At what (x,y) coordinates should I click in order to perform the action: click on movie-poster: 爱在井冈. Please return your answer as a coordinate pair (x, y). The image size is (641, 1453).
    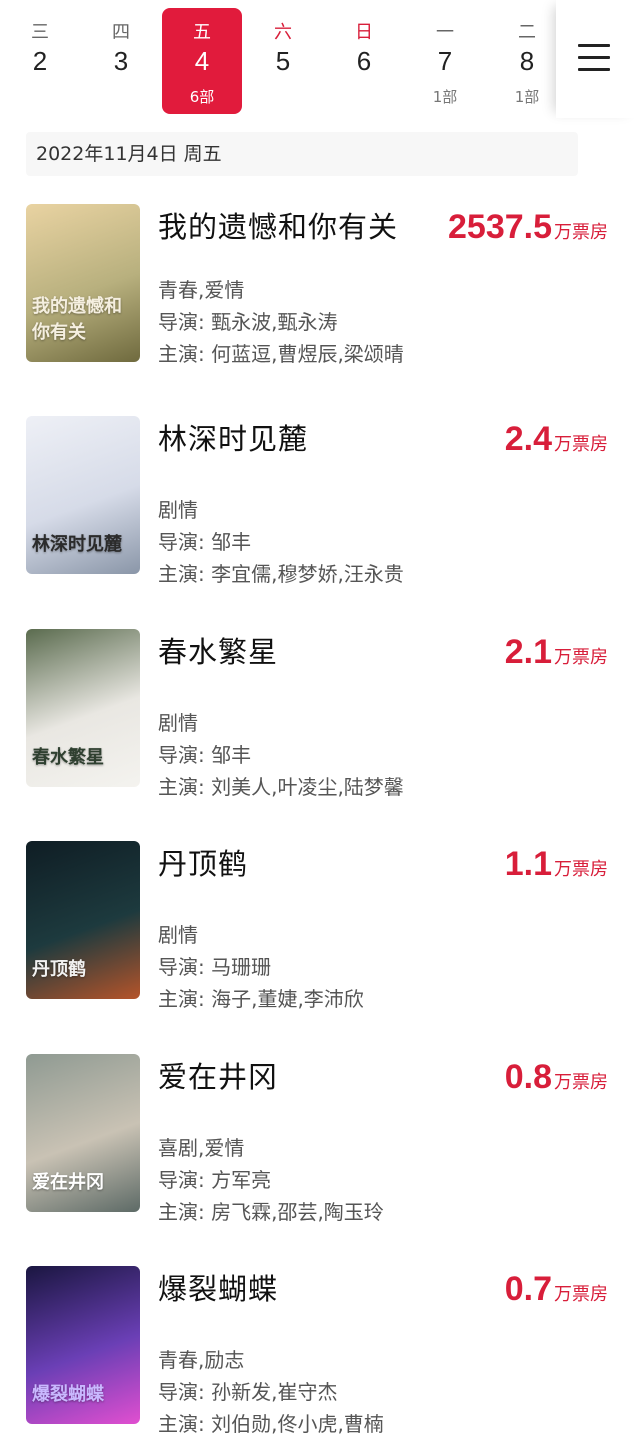
    Looking at the image, I should click on (83, 1133).